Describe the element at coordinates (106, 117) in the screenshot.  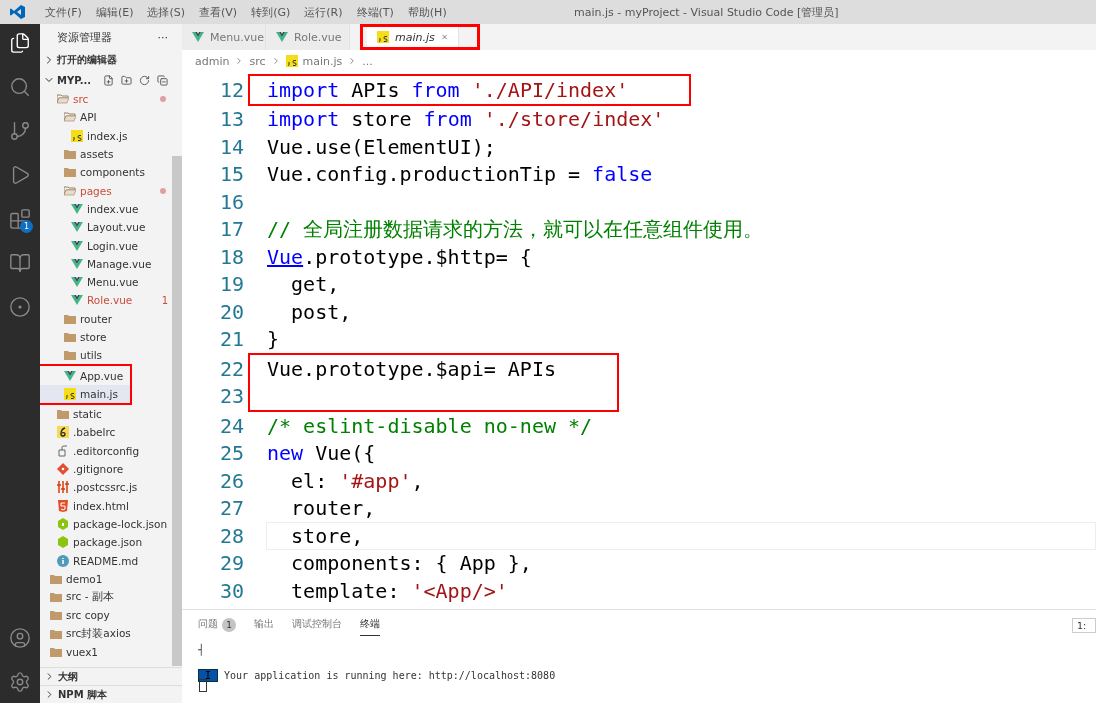
I see `file-tree-item: API` at that location.